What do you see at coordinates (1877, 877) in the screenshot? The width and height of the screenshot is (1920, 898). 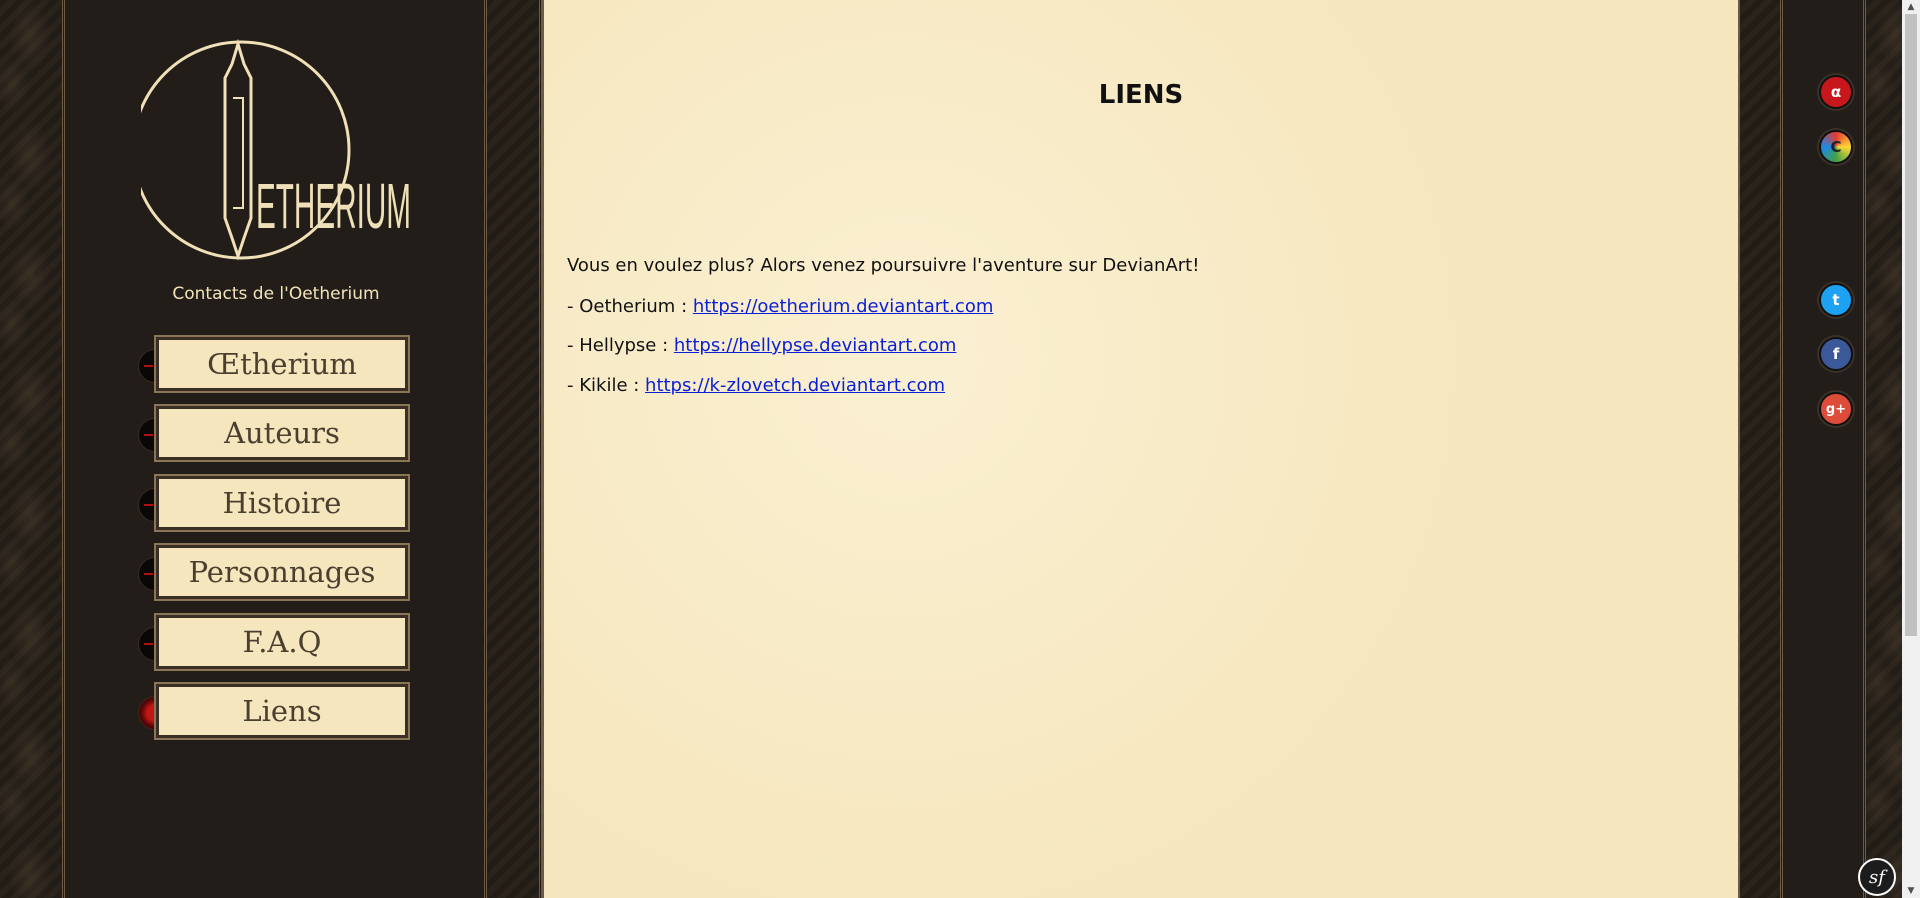 I see `symfony-debug-icon: sf` at bounding box center [1877, 877].